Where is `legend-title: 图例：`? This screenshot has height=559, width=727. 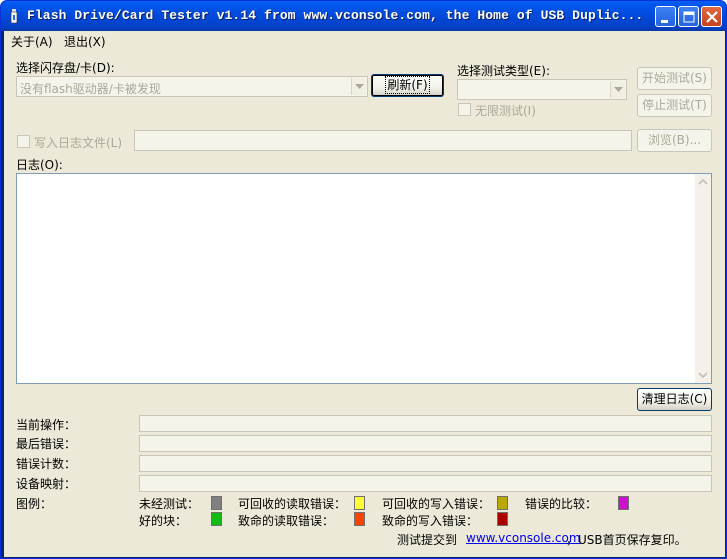 legend-title: 图例： is located at coordinates (34, 504).